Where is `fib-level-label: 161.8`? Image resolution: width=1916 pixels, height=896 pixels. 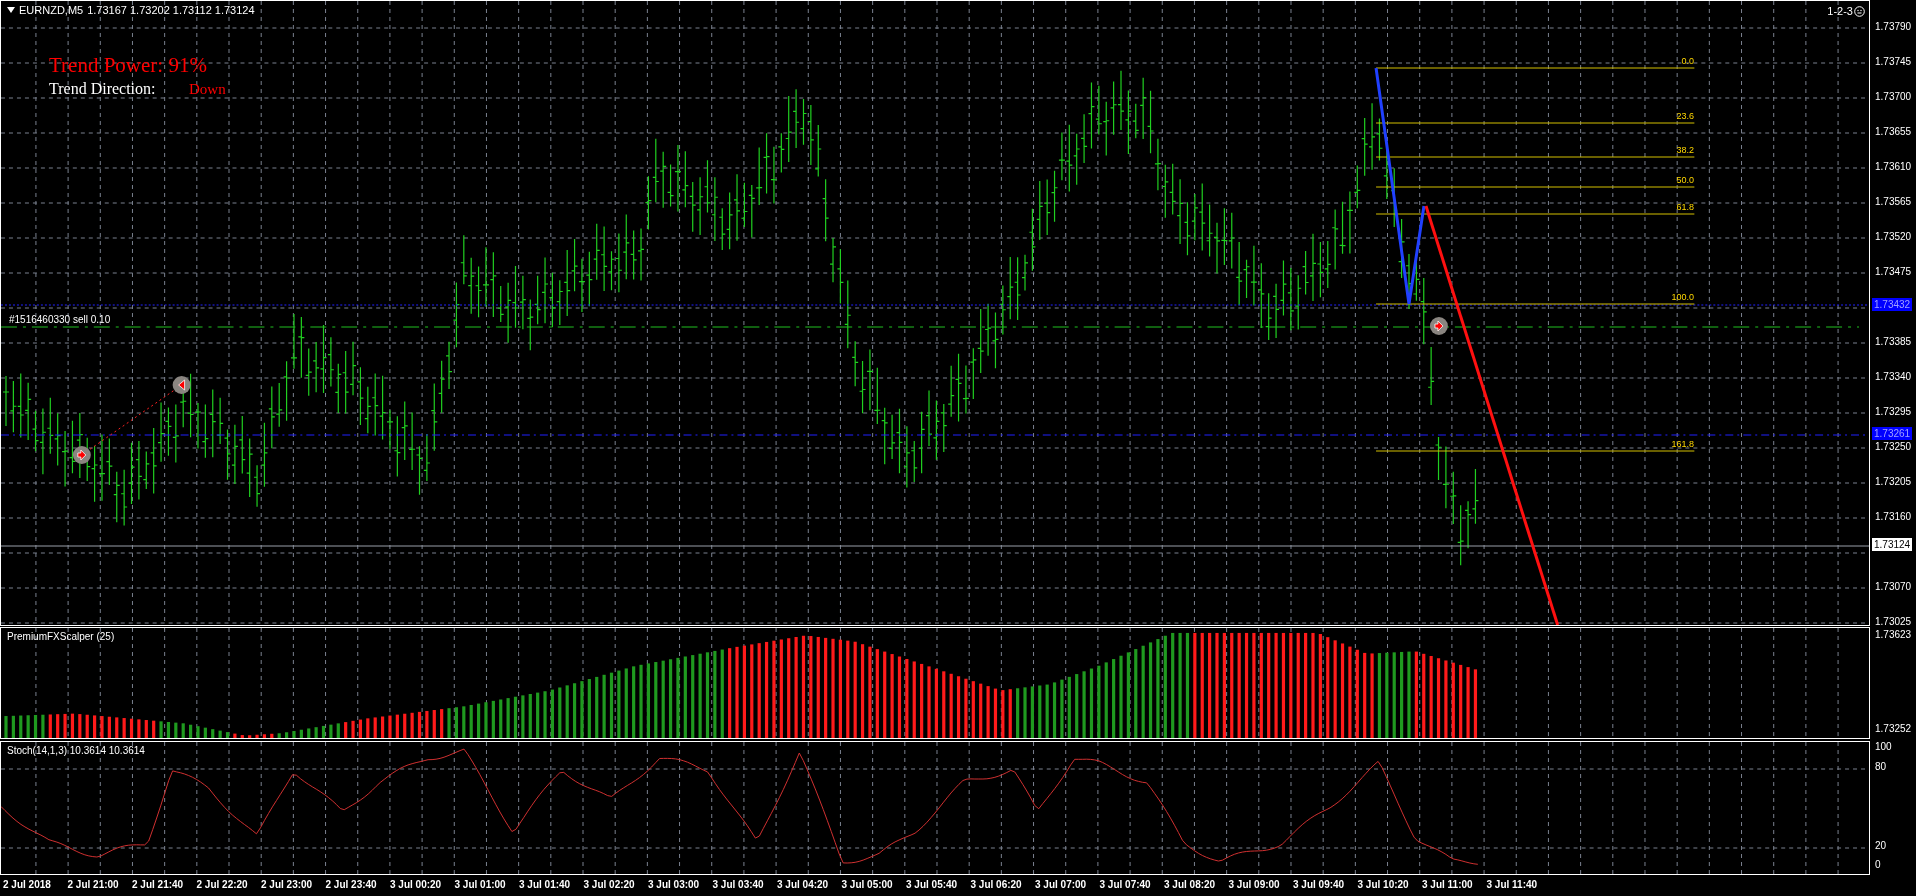 fib-level-label: 161.8 is located at coordinates (1682, 444).